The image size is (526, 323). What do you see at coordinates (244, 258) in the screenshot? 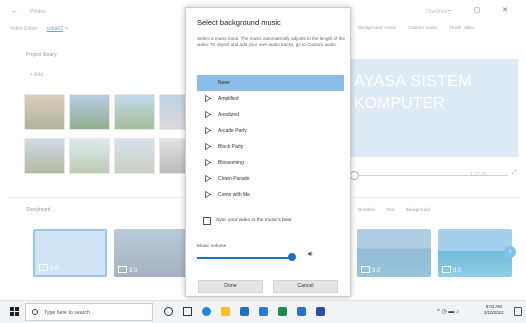
I see `volume-slider` at bounding box center [244, 258].